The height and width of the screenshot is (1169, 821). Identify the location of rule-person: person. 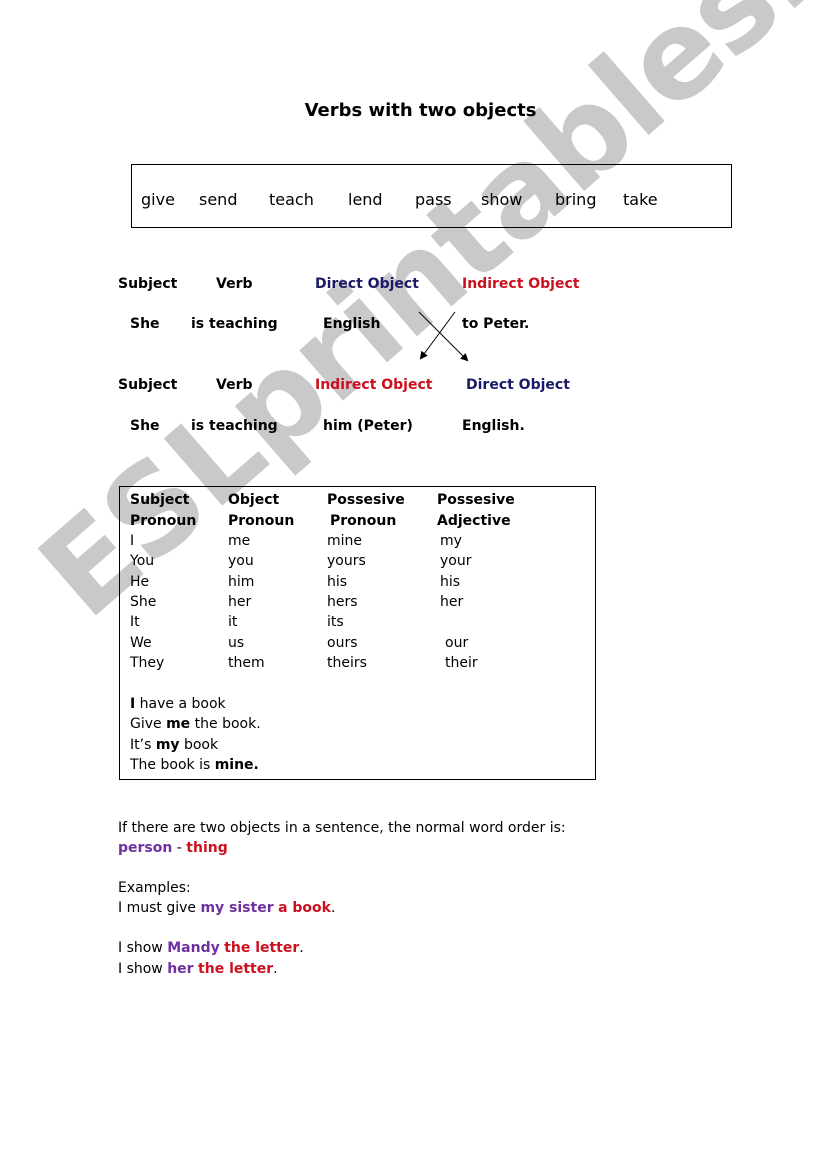
(145, 848).